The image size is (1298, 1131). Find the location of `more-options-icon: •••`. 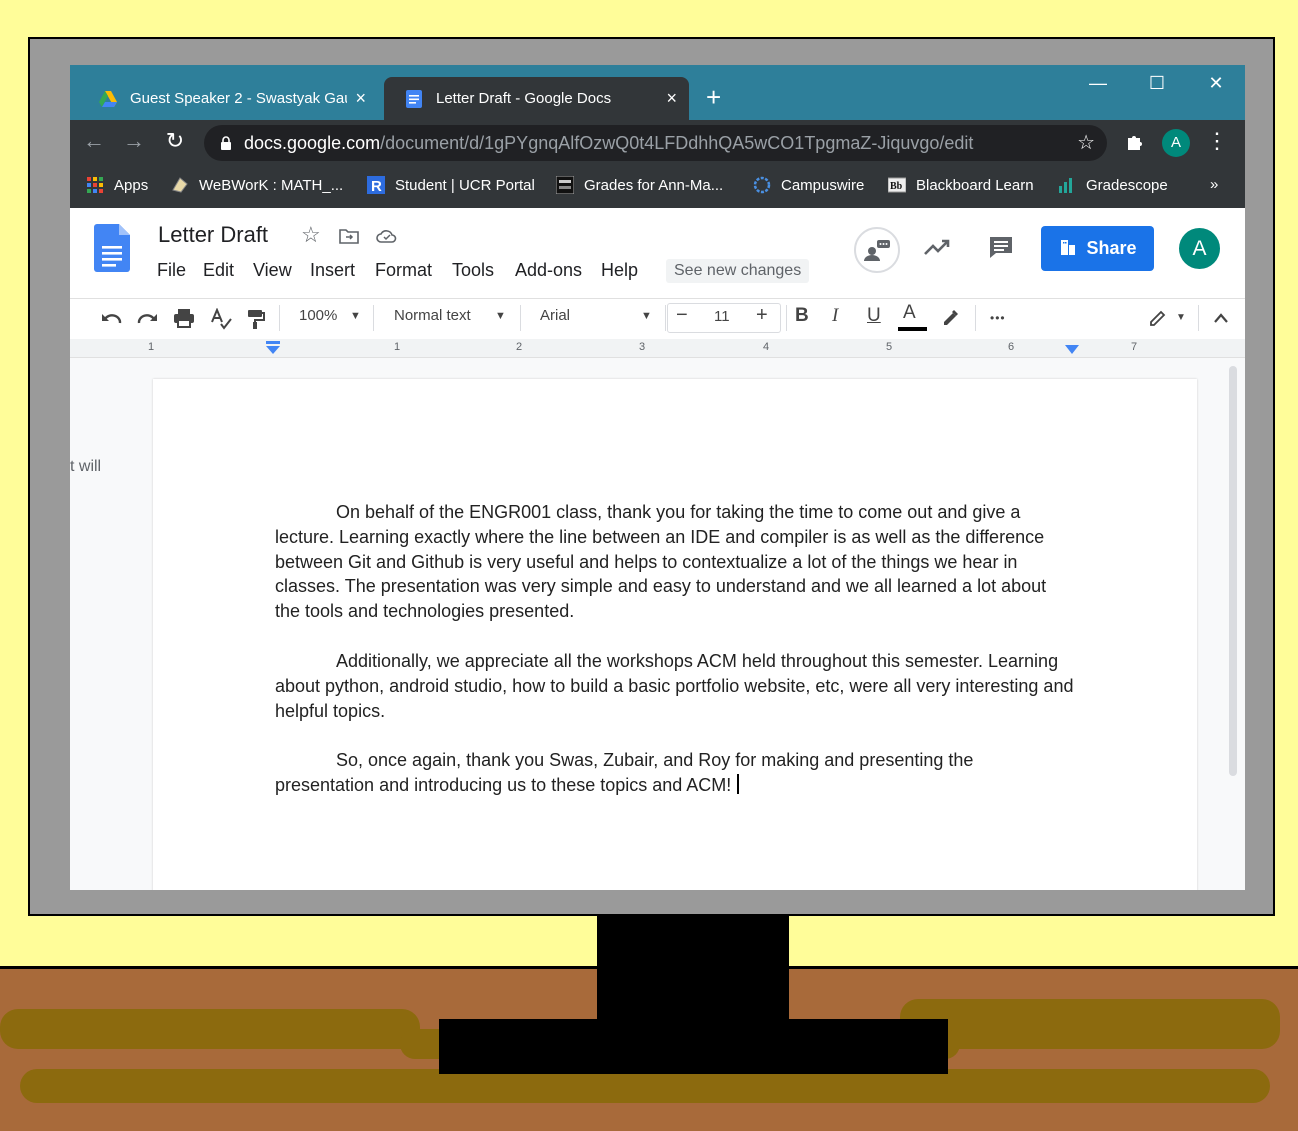

more-options-icon: ••• is located at coordinates (998, 318).